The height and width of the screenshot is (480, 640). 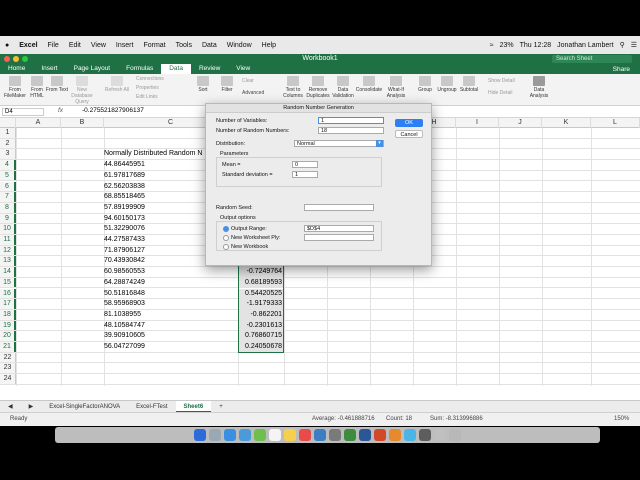 I want to click on row-header: 1, so click(x=8, y=133).